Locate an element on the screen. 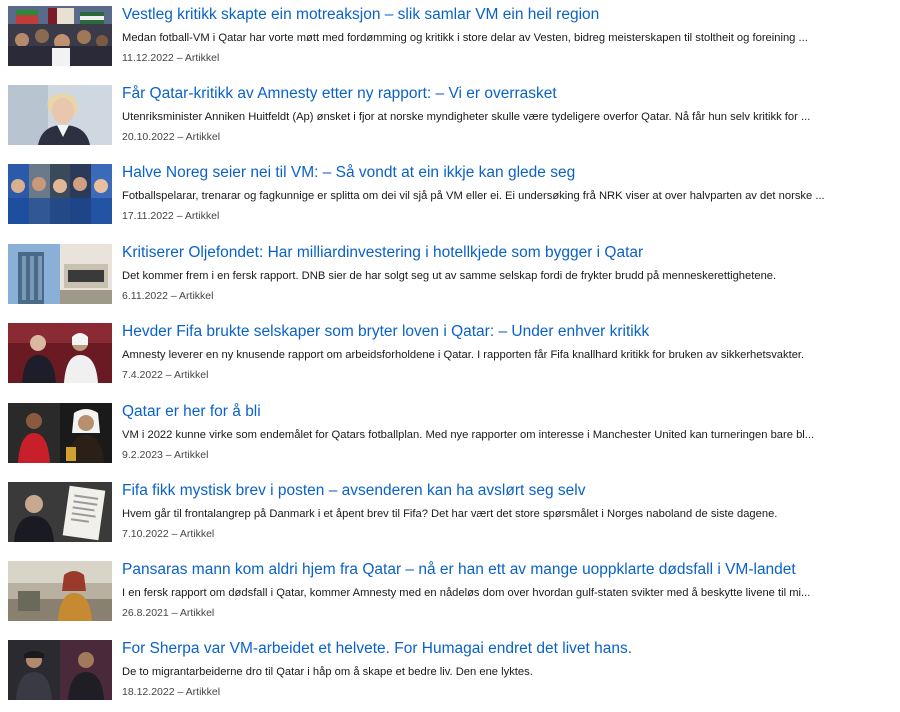  woman-outdoors-image is located at coordinates (60, 591).